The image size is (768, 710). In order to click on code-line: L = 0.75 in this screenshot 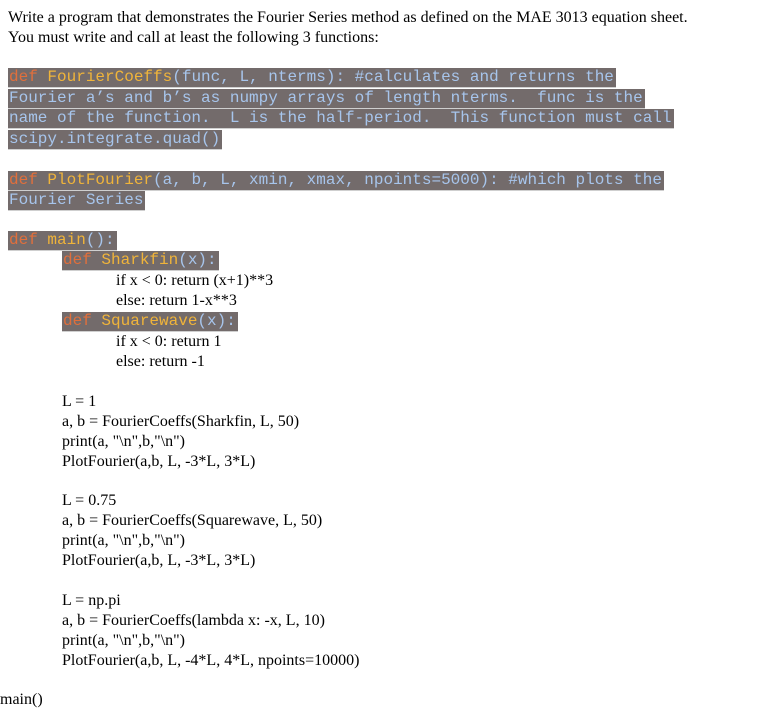, I will do `click(89, 500)`.